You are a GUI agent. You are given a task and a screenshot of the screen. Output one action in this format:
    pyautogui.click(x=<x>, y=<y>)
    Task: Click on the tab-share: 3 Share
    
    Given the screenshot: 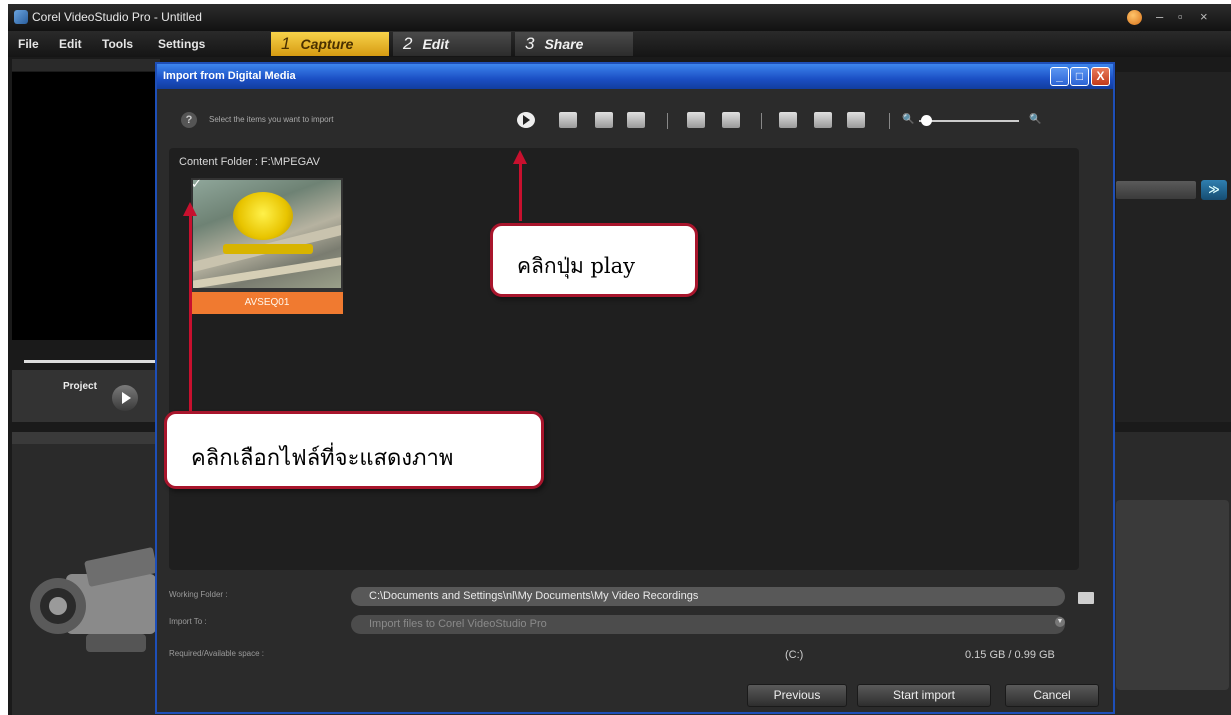 What is the action you would take?
    pyautogui.click(x=574, y=44)
    